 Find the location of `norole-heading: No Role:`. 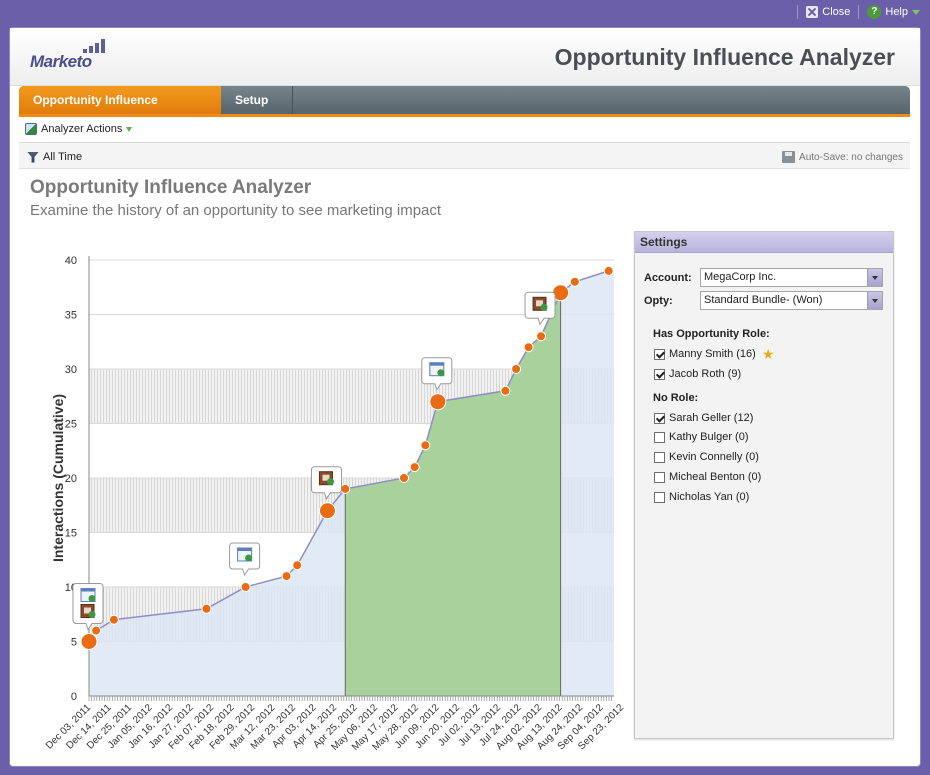

norole-heading: No Role: is located at coordinates (676, 398).